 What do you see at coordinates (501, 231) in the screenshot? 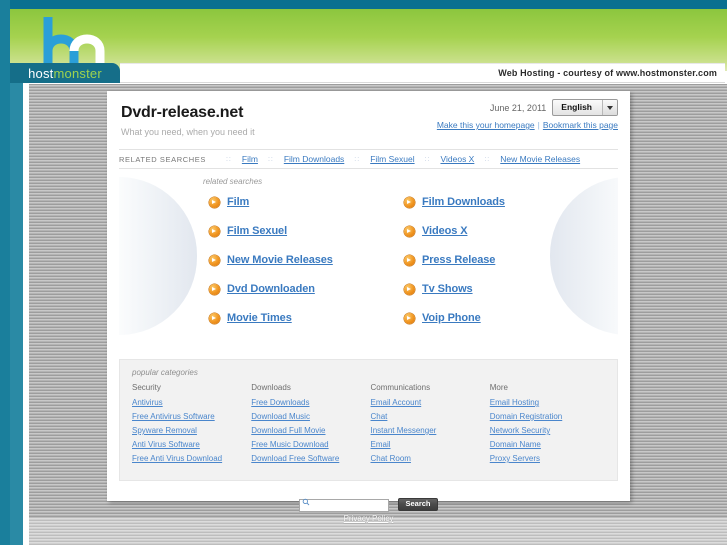
I see `result-item: Videos X` at bounding box center [501, 231].